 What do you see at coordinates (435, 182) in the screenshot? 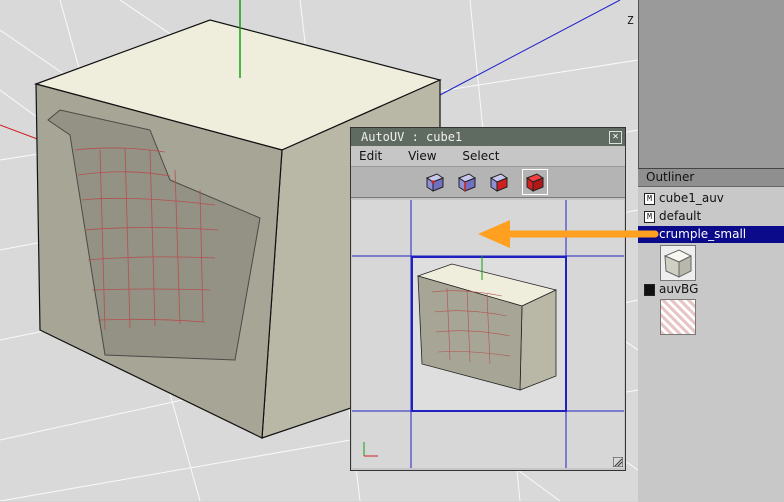
I see `vertex-select-icon` at bounding box center [435, 182].